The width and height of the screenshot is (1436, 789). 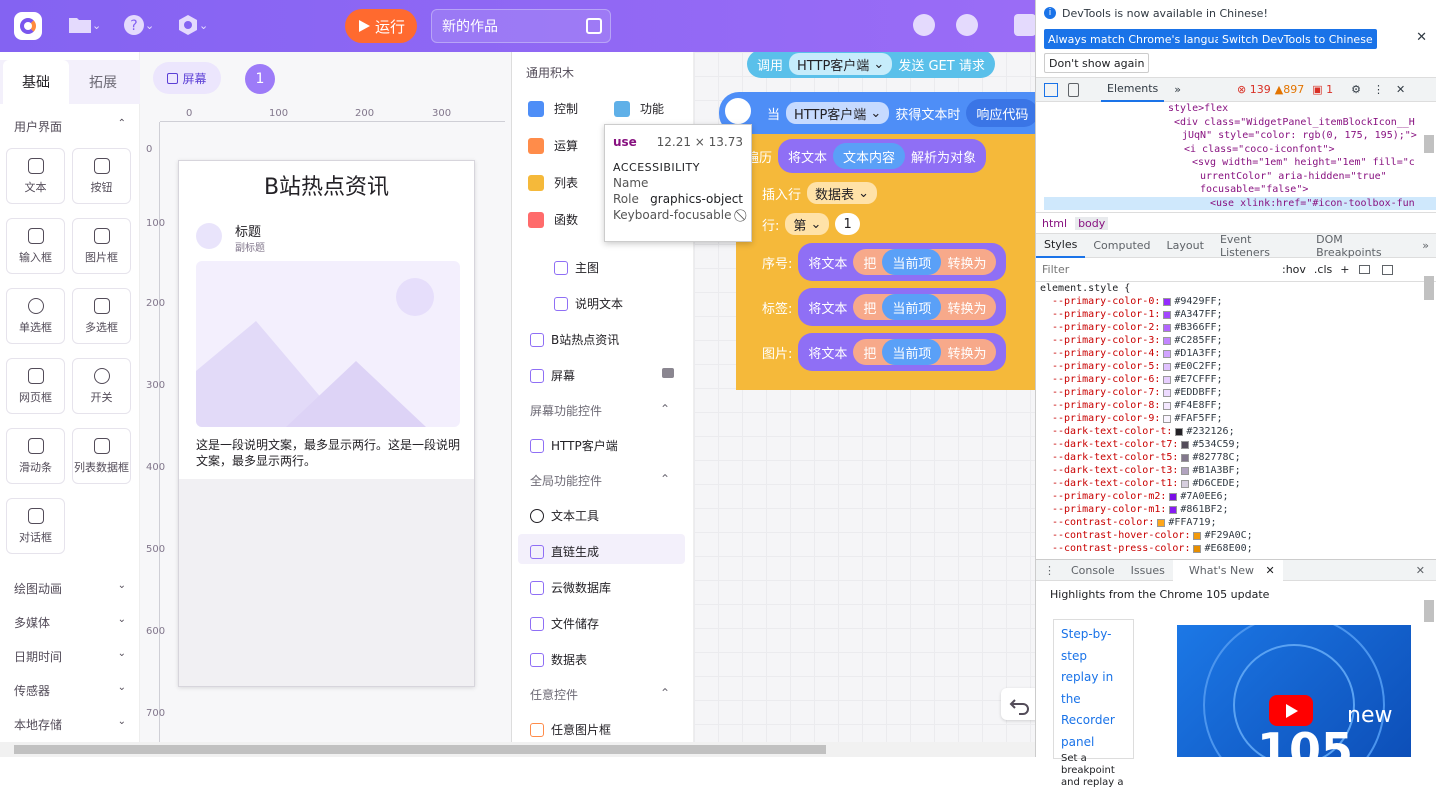 I want to click on block-call-http: 调用 HTTP客户端 ⌄ 发送 GET 请求, so click(x=871, y=65).